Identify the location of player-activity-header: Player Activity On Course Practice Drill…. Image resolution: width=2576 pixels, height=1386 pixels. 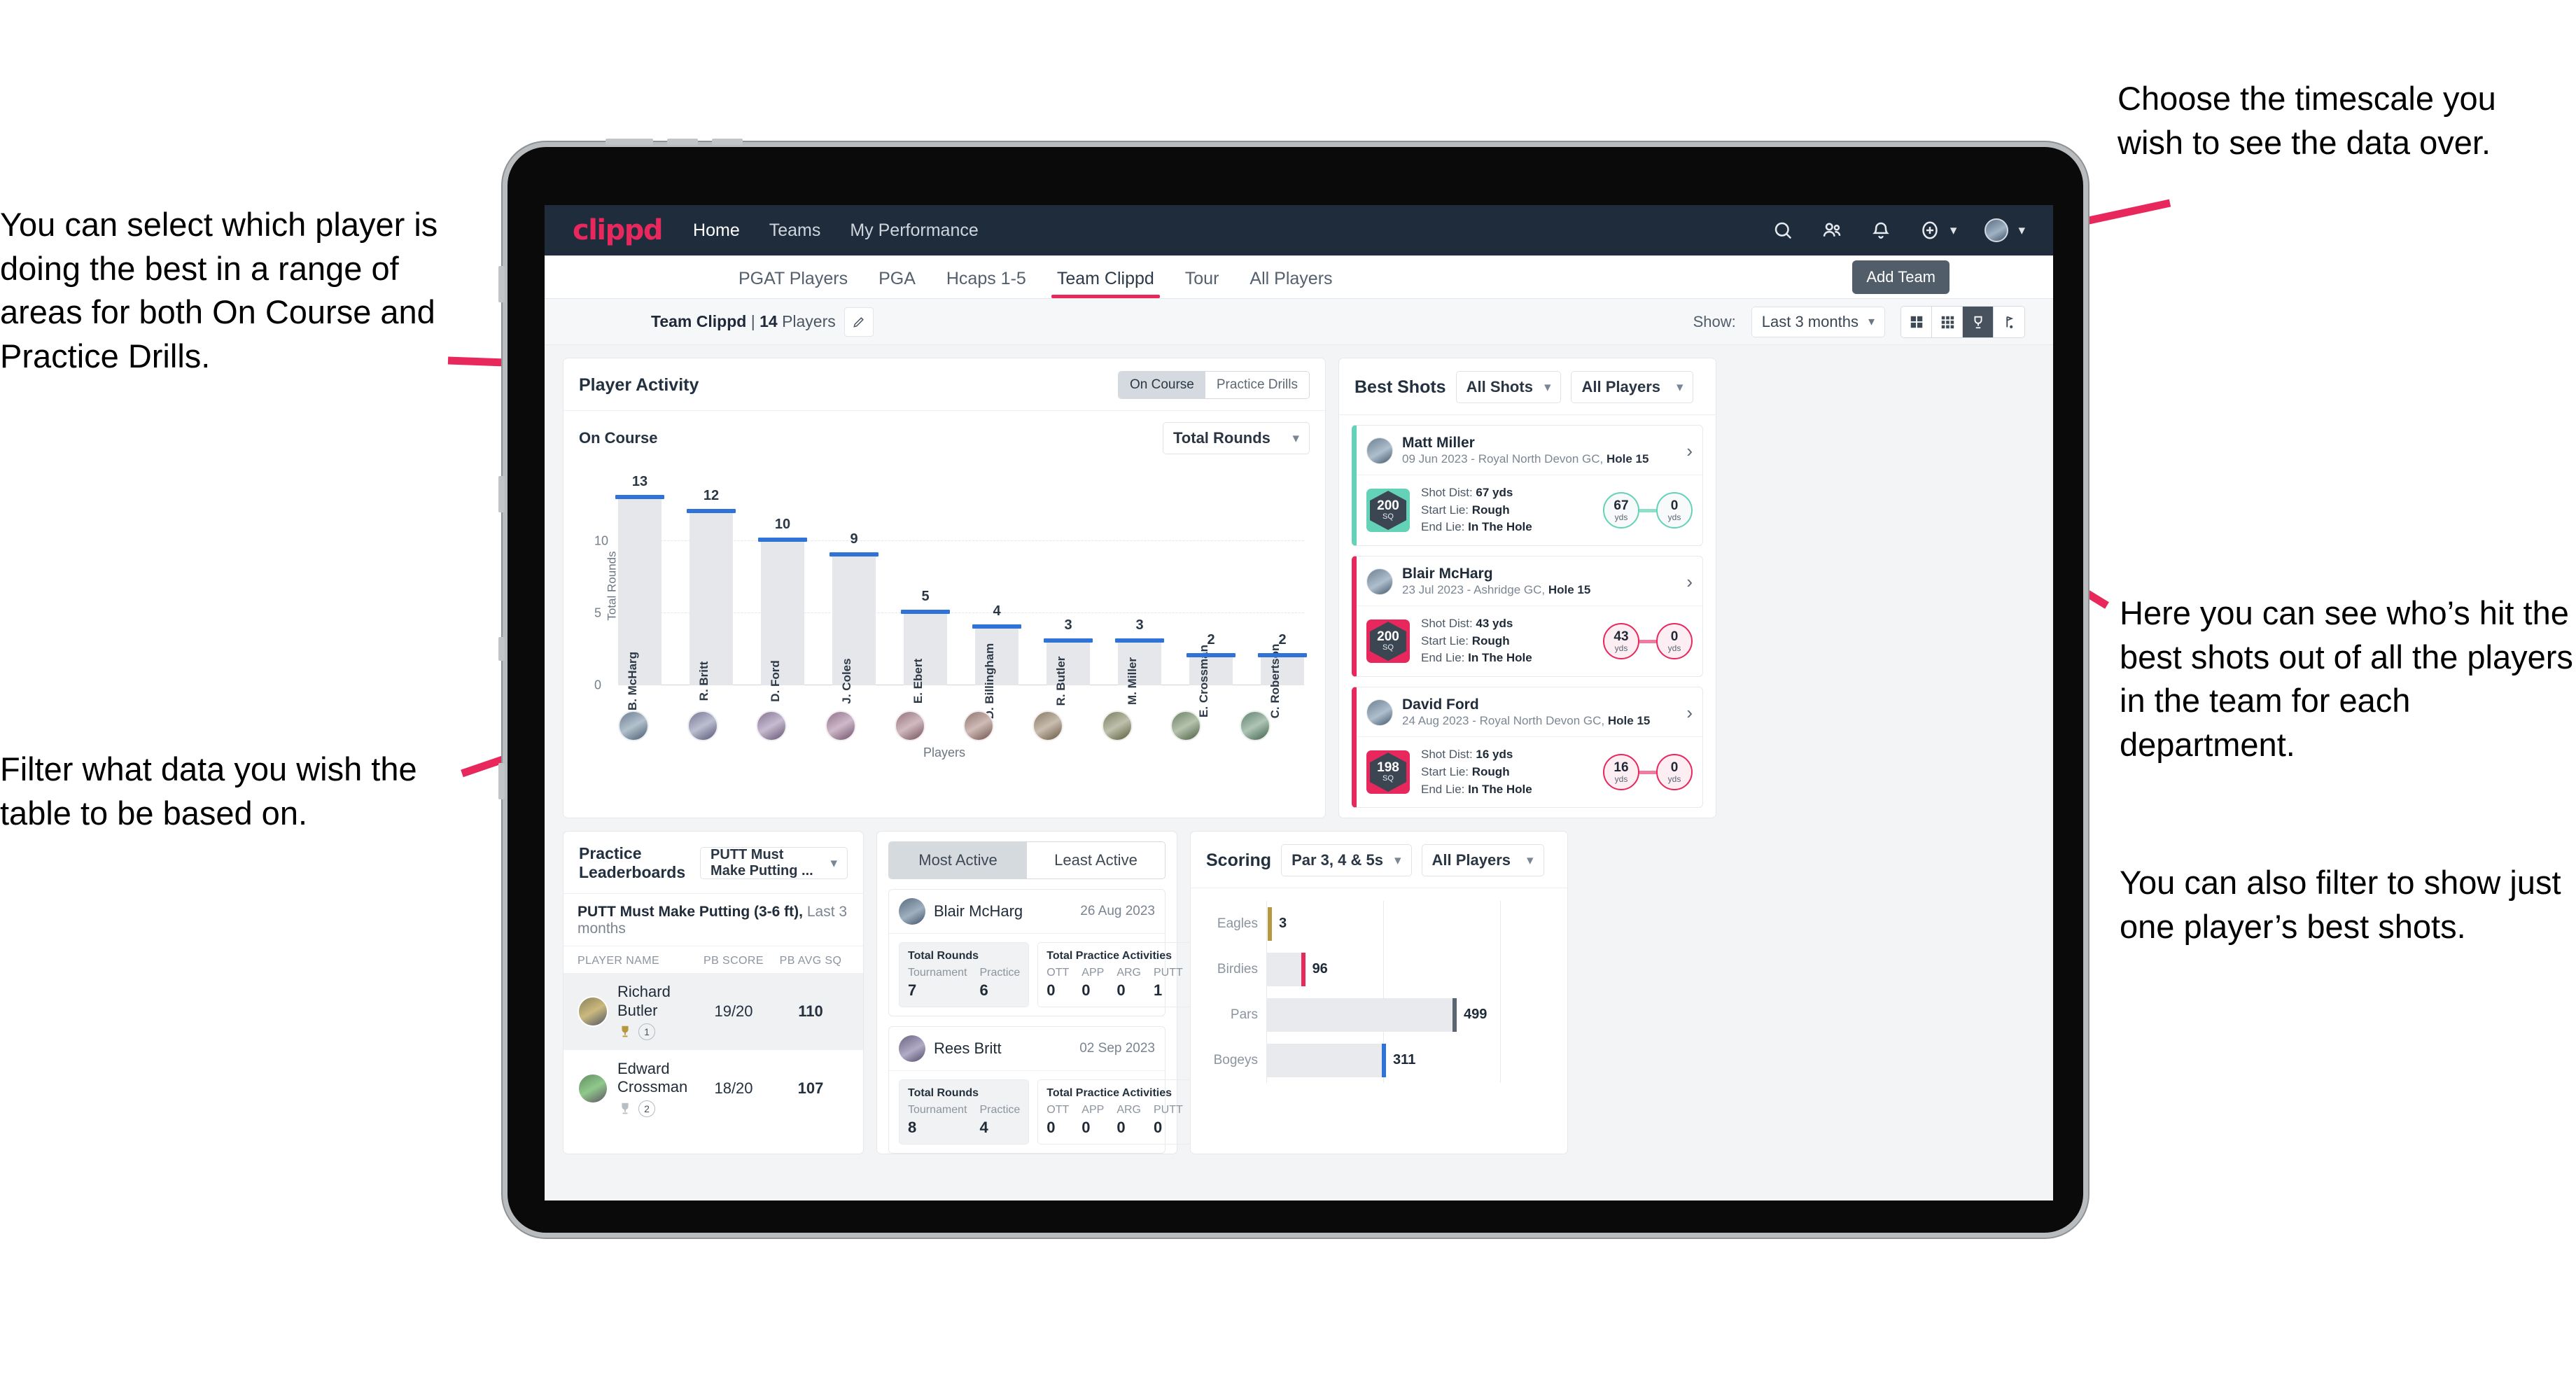
(944, 384).